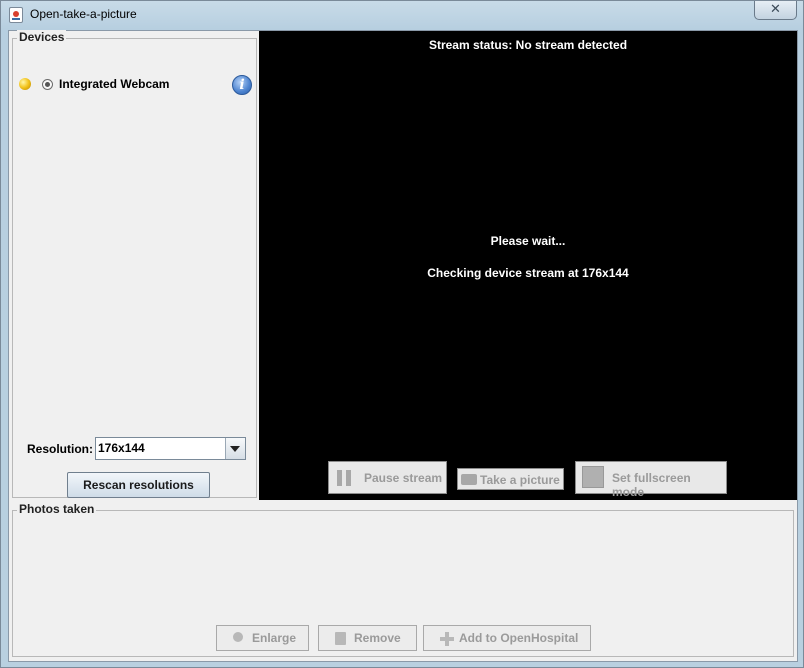 This screenshot has width=804, height=668. What do you see at coordinates (57, 509) in the screenshot?
I see `photos-legend: Photos taken` at bounding box center [57, 509].